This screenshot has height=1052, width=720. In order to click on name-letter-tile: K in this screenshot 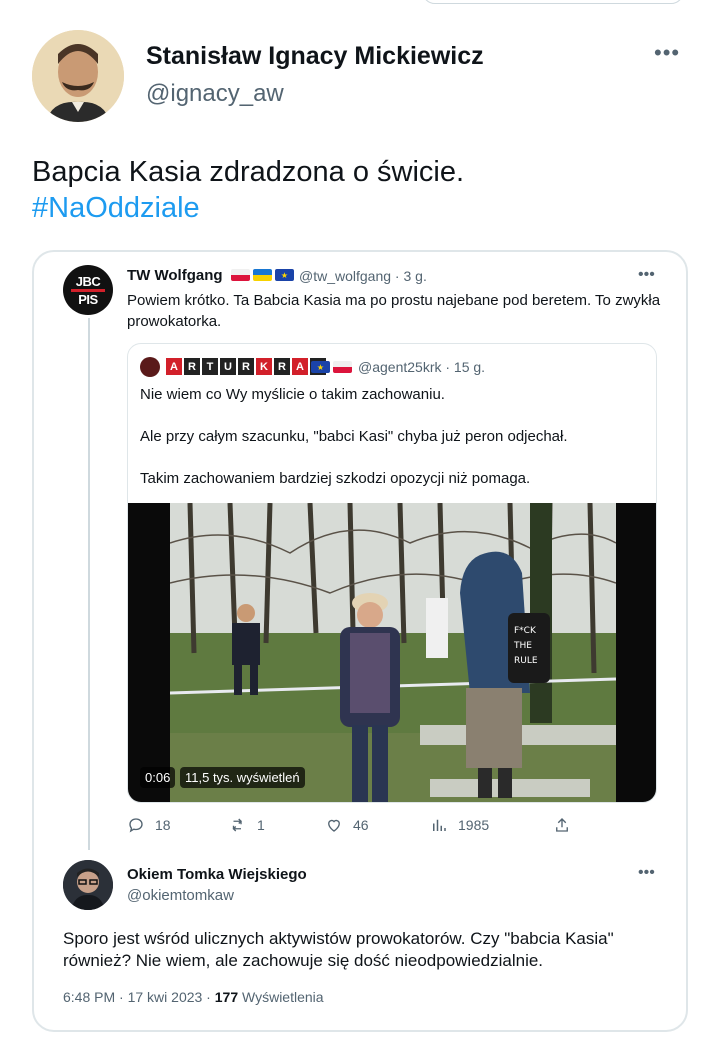, I will do `click(264, 366)`.